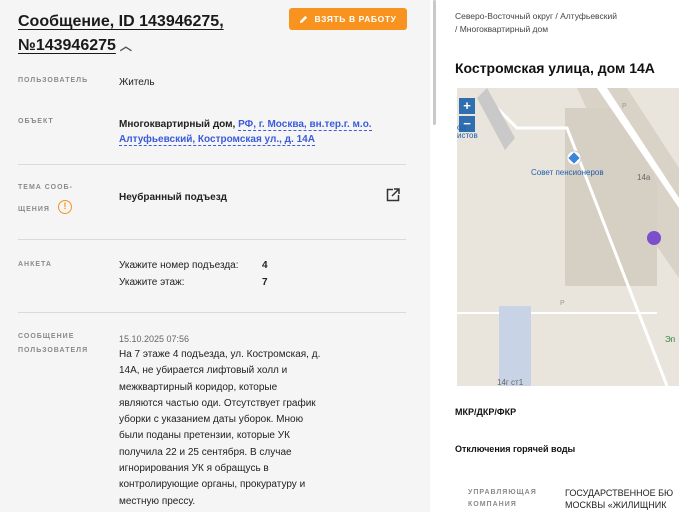  Describe the element at coordinates (53, 80) in the screenshot. I see `user-label: ПОЛЬЗОВАТЕЛЬ` at that location.